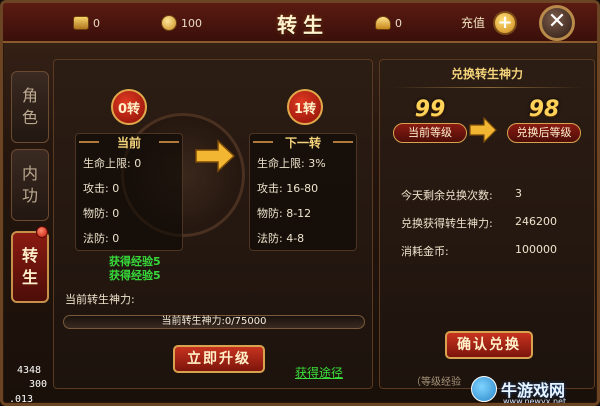 The width and height of the screenshot is (600, 406). I want to click on power-label: 当前转生神力:, so click(100, 299).